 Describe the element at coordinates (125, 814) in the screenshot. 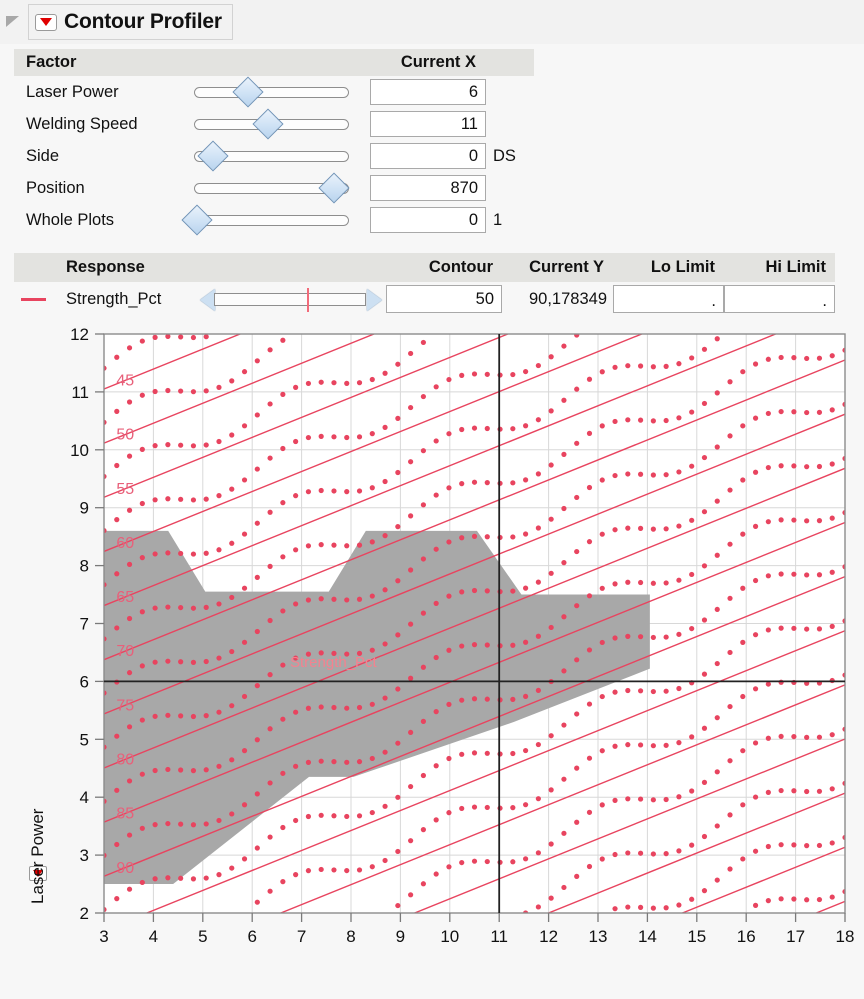

I see `contour-label-85: 85` at that location.